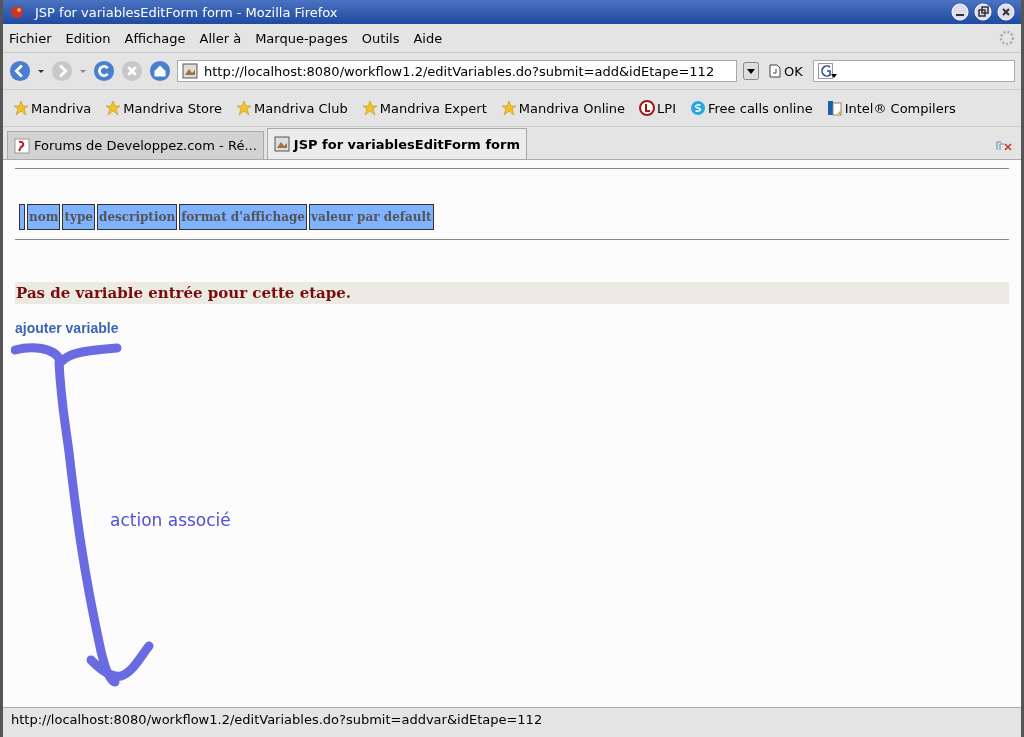  Describe the element at coordinates (44, 217) in the screenshot. I see `column-header: nom` at that location.